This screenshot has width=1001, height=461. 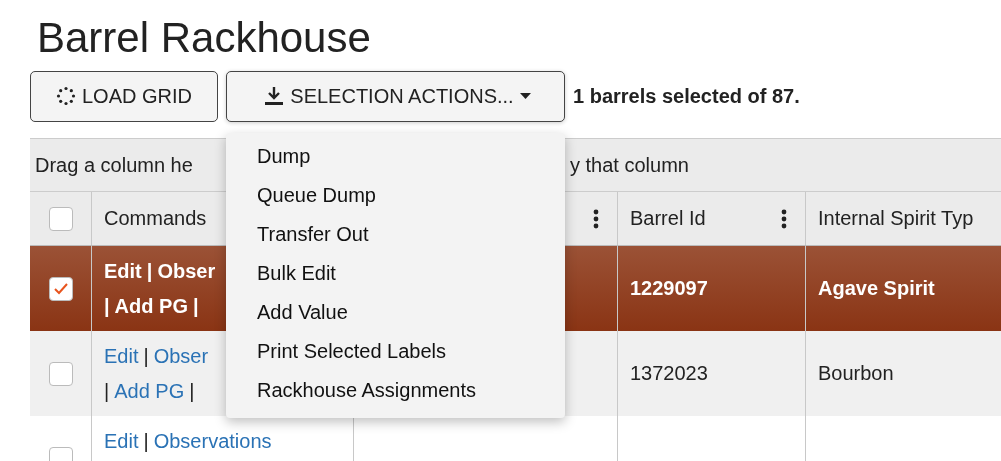 I want to click on group-hint: Drag a column he, so click(x=113, y=165).